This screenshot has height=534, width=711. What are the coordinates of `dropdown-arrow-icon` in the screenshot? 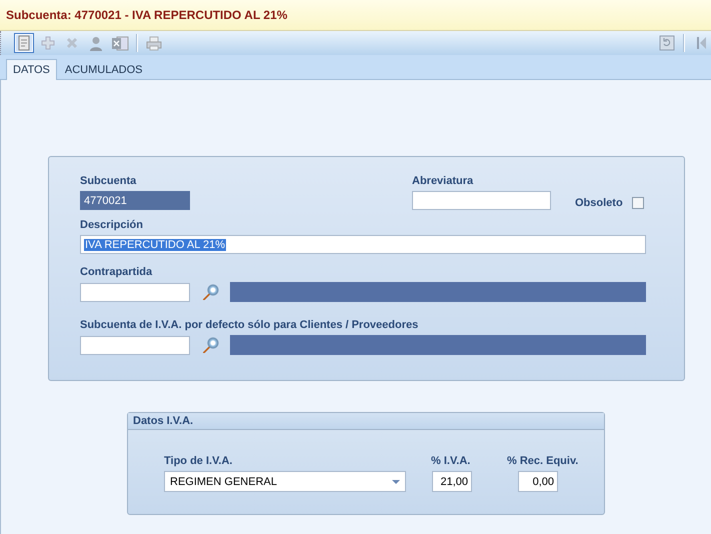 It's located at (396, 482).